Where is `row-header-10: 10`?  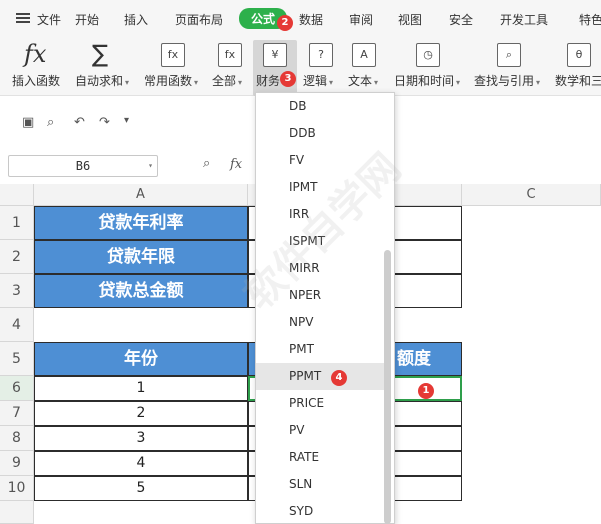
row-header-10: 10 is located at coordinates (17, 488).